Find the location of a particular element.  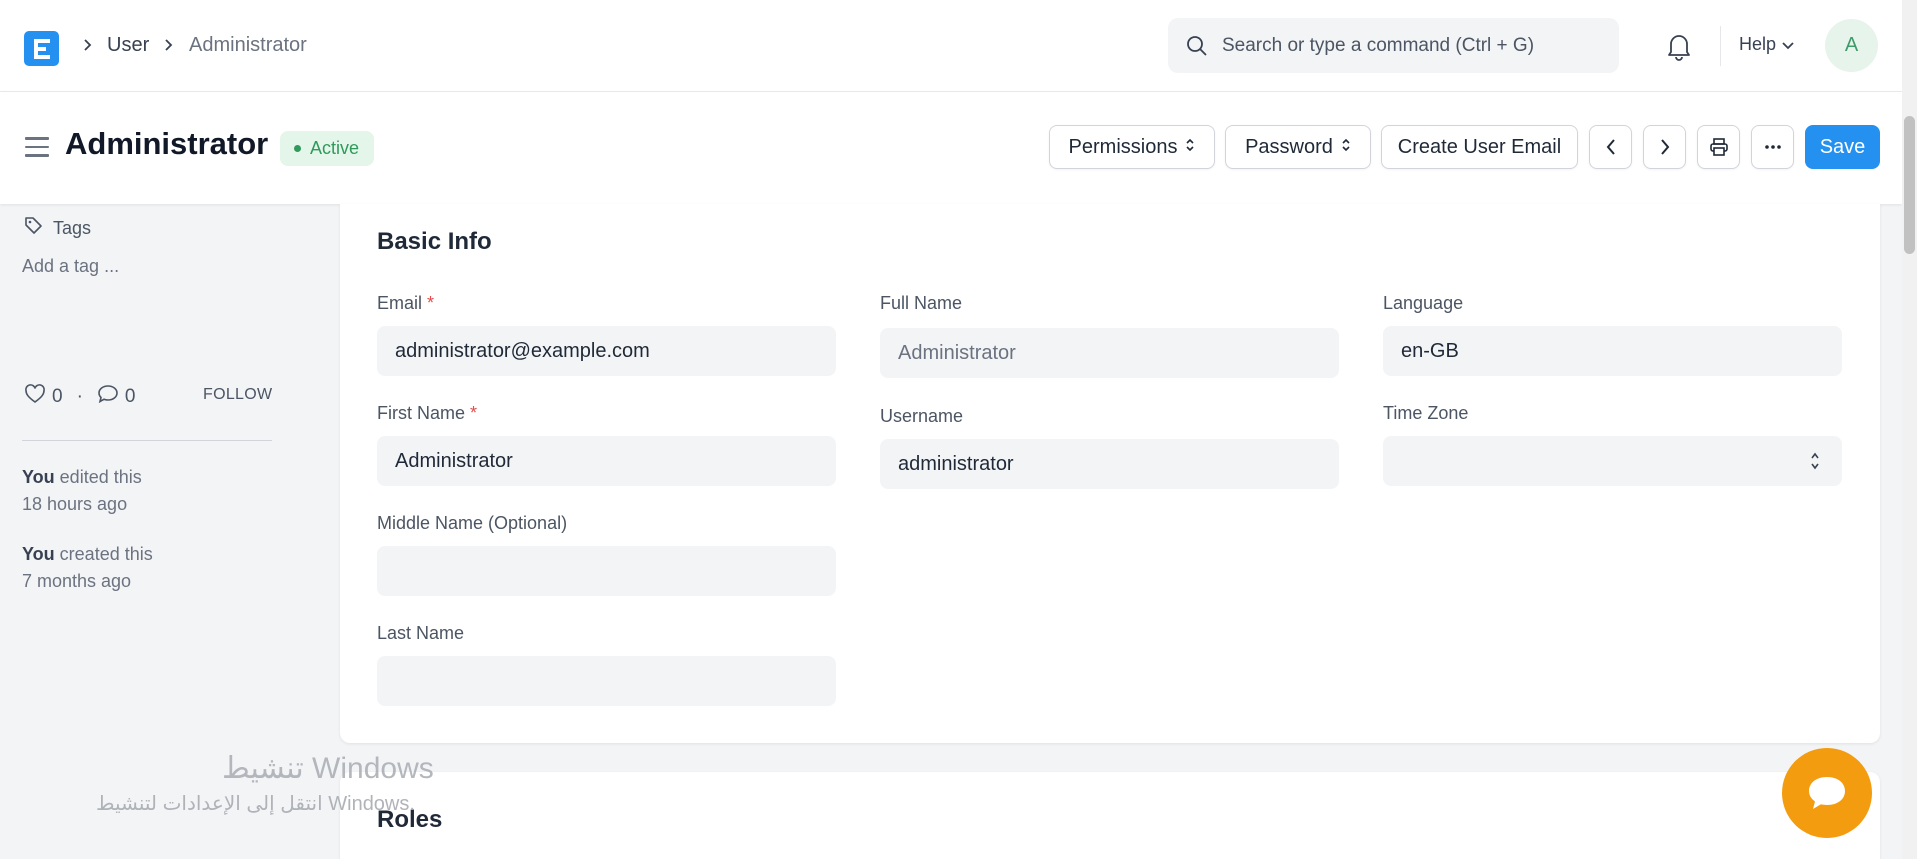

tags-header: Tags is located at coordinates (57, 228).